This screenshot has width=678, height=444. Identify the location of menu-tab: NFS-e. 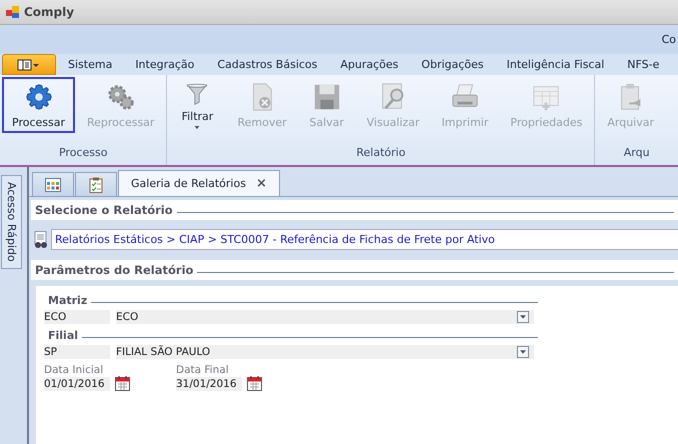
(642, 64).